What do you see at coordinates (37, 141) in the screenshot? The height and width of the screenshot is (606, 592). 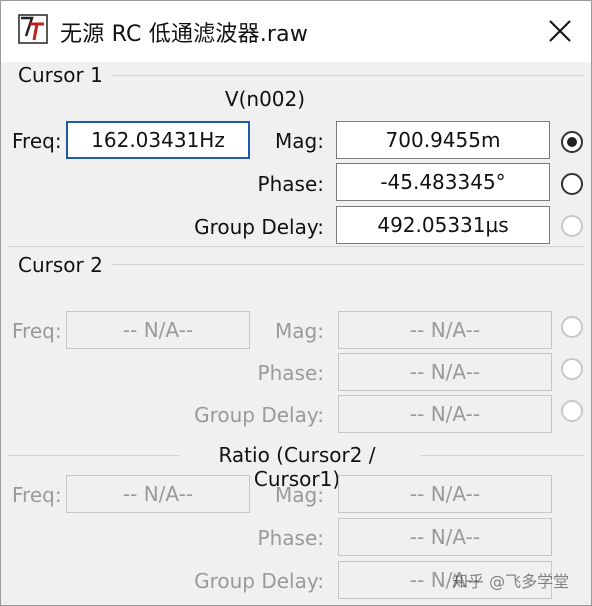 I see `cursor1-freq-label: Freq:` at bounding box center [37, 141].